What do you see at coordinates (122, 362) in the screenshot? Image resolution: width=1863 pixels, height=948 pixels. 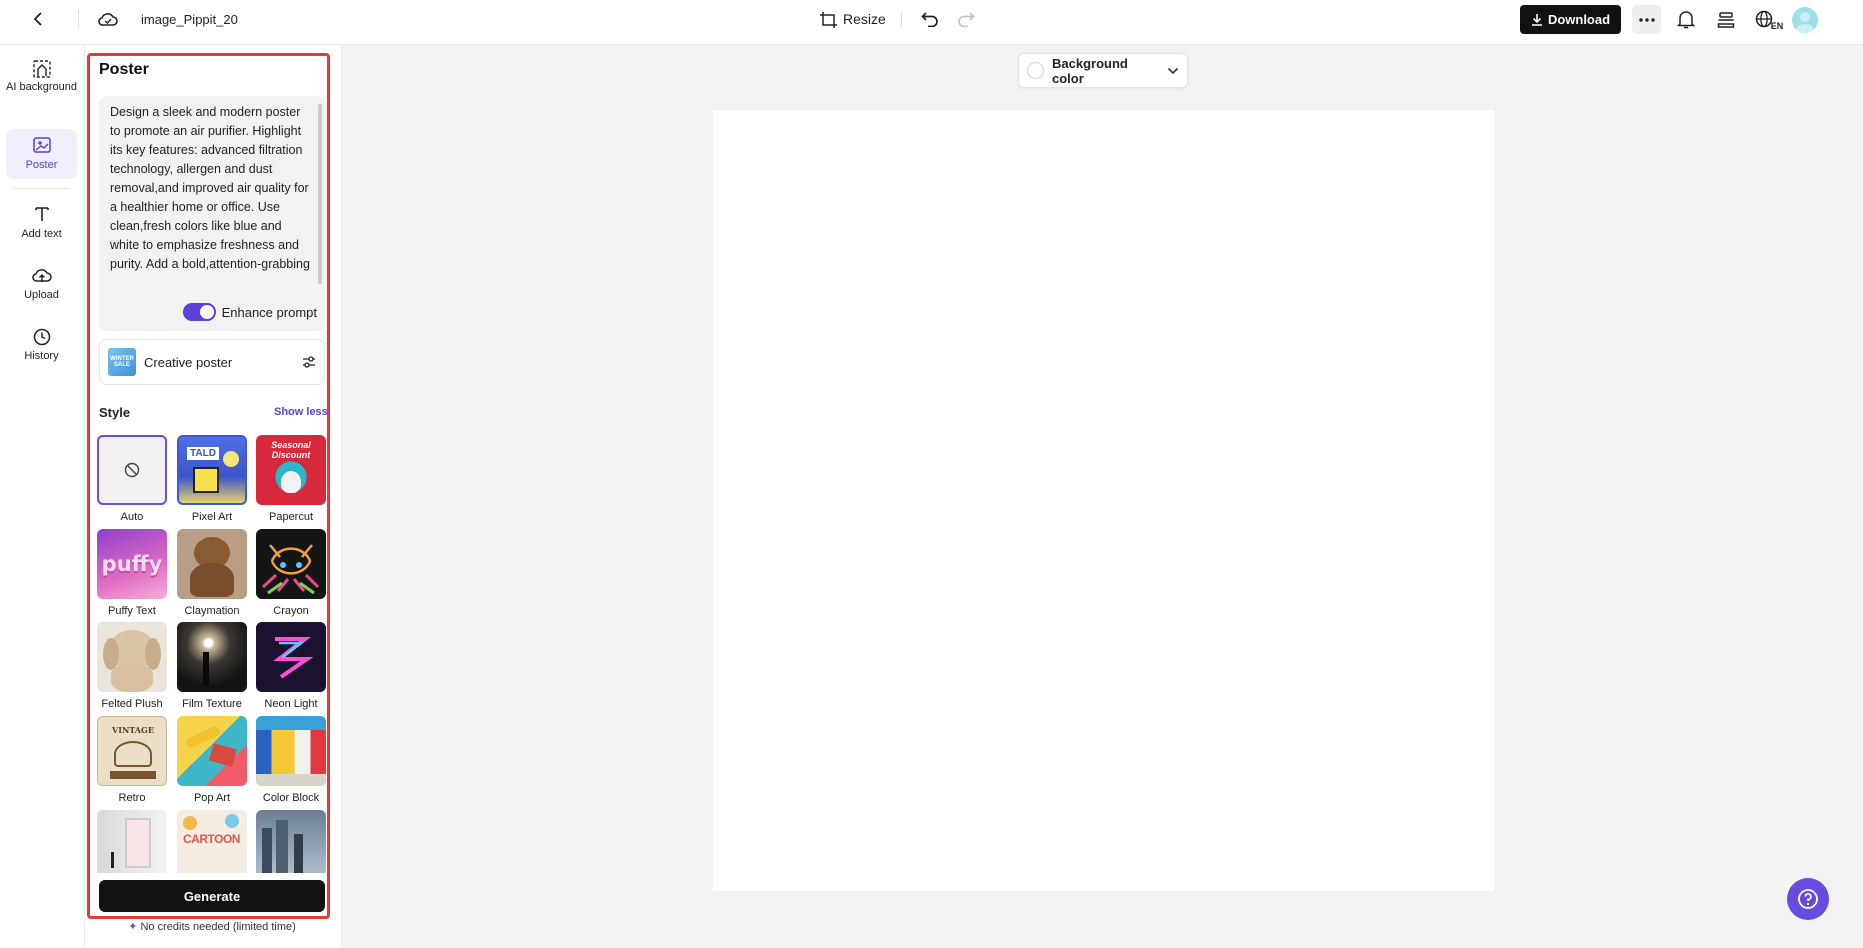 I see `poster-type-thumb-text: WINTER SALE` at bounding box center [122, 362].